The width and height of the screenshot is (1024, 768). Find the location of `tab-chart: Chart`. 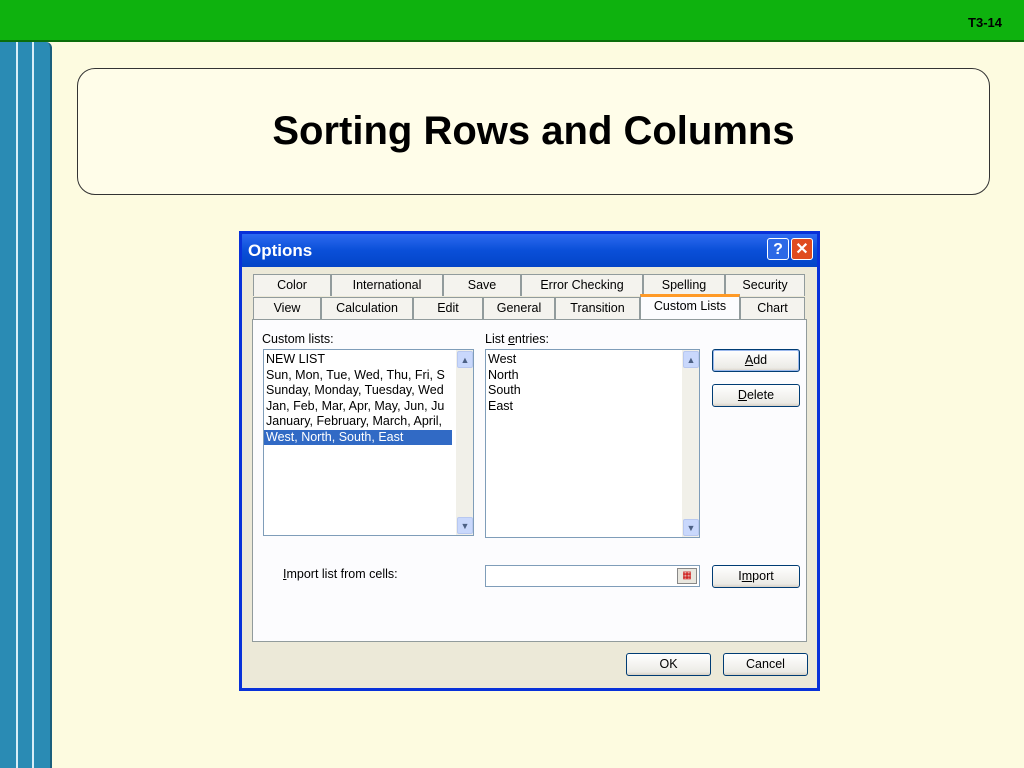

tab-chart: Chart is located at coordinates (772, 308).